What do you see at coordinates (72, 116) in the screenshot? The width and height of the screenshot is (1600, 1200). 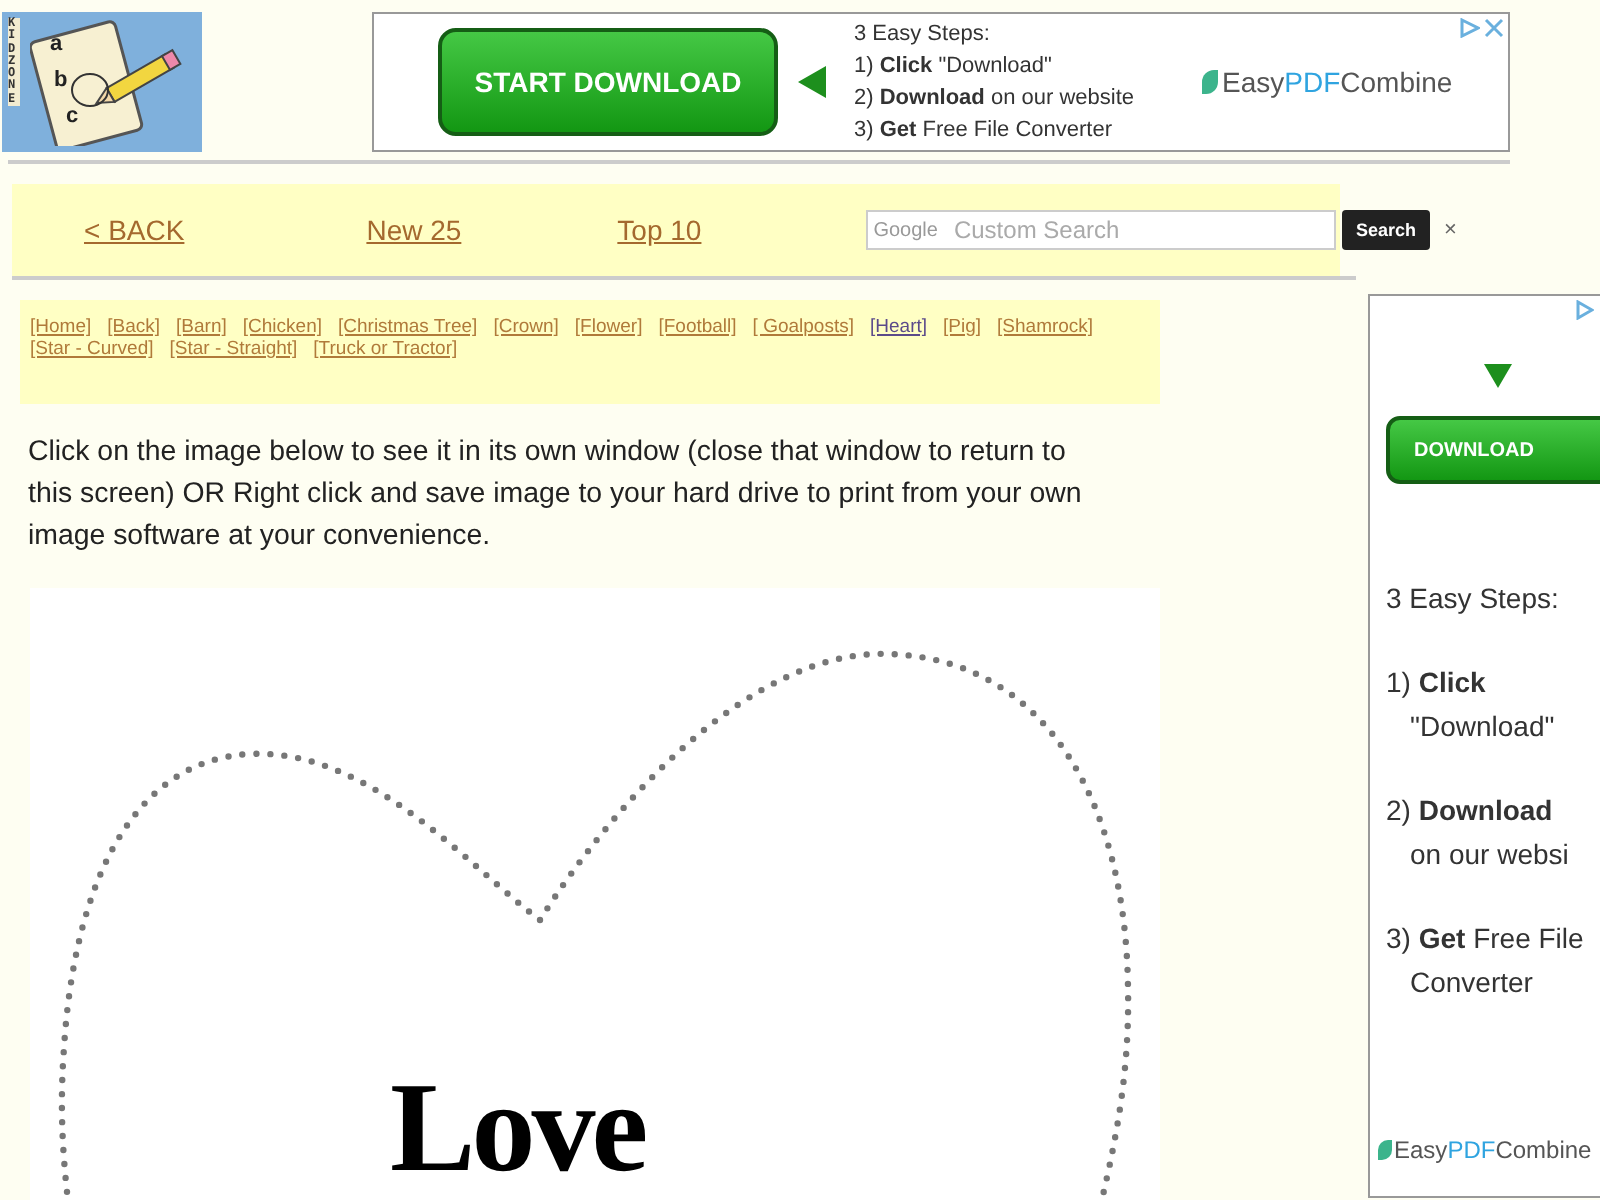 I see `logo-letter: c` at bounding box center [72, 116].